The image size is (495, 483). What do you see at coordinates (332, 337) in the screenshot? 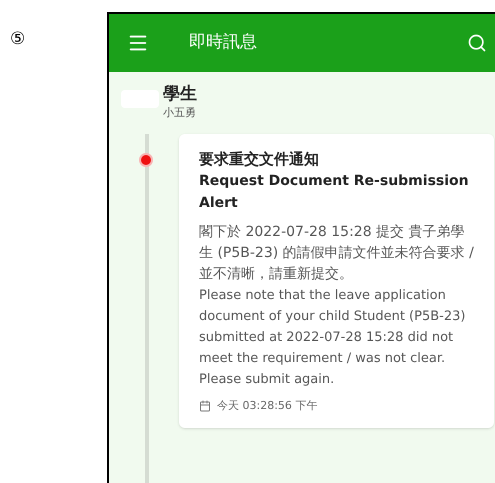
I see `message-body-english: Please note that the leave application document of your child Student (P5B-23) submitted at 2022-07-28 15:28 did not meet the requirement / was not clear. Please submit again.` at bounding box center [332, 337].